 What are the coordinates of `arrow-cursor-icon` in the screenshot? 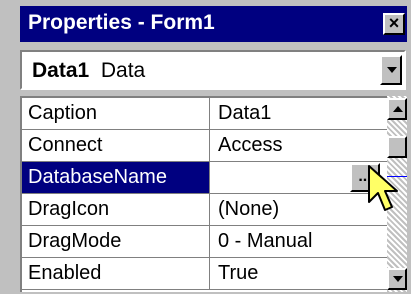 It's located at (383, 188).